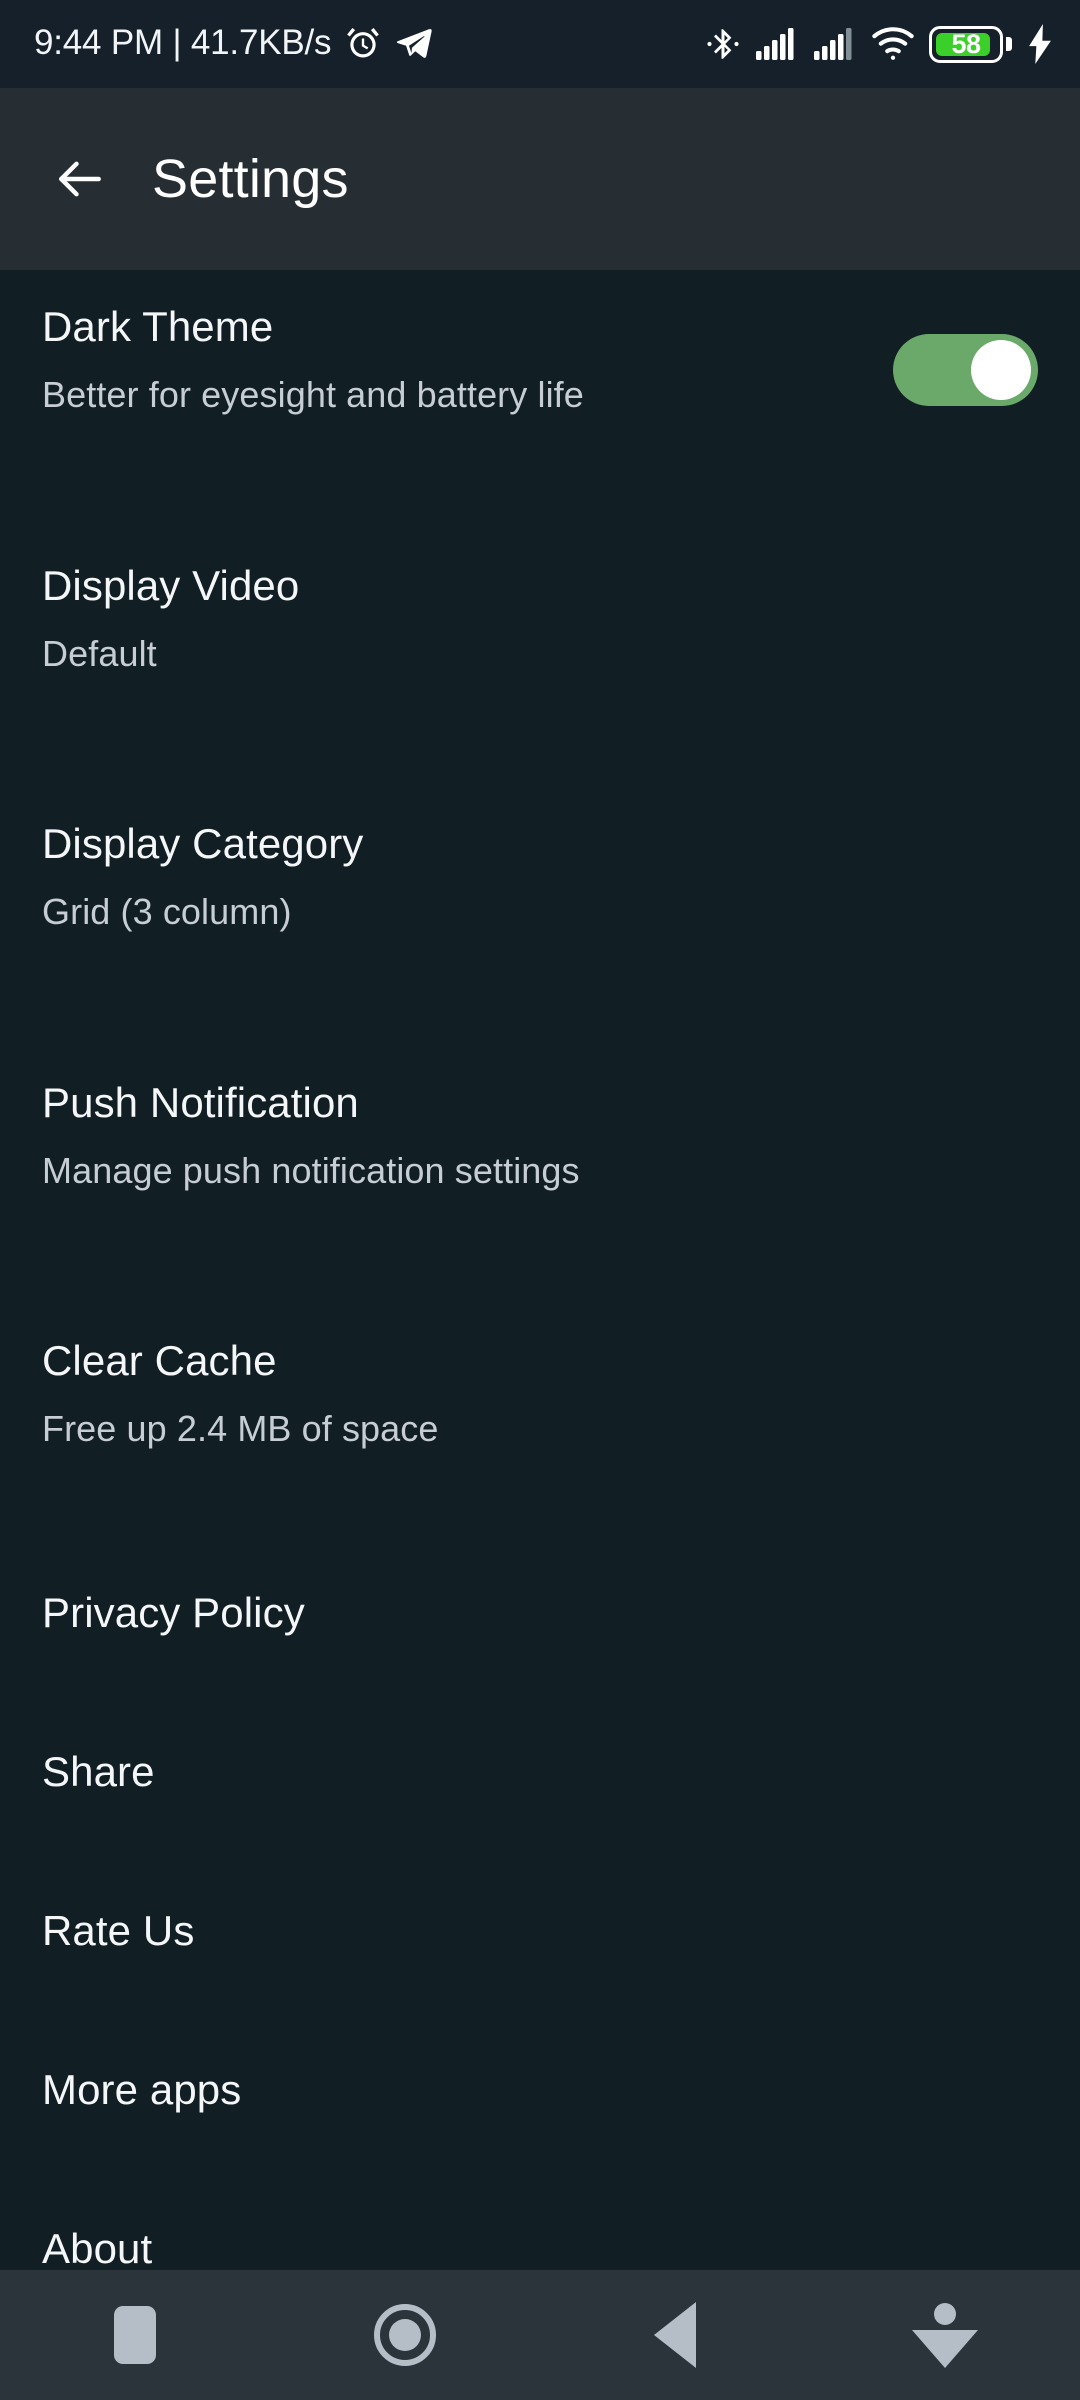 The image size is (1080, 2400). I want to click on battery-icon: 58, so click(970, 44).